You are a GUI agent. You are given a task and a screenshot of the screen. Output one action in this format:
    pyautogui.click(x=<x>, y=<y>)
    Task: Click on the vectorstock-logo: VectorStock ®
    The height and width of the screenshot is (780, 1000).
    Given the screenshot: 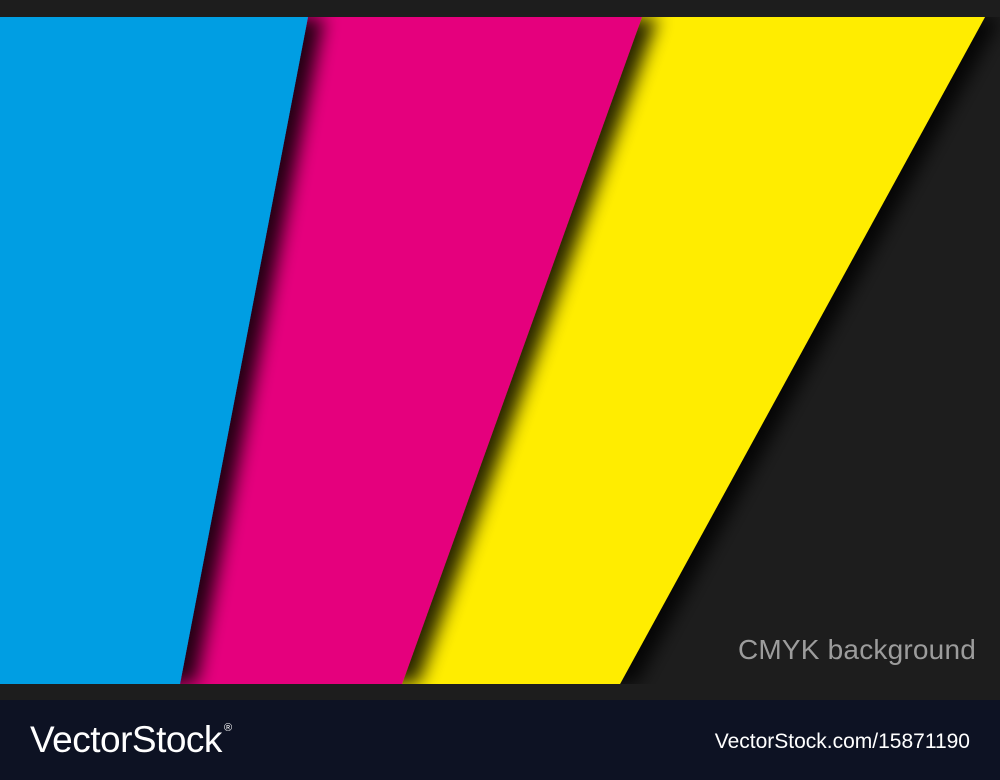 What is the action you would take?
    pyautogui.click(x=131, y=741)
    